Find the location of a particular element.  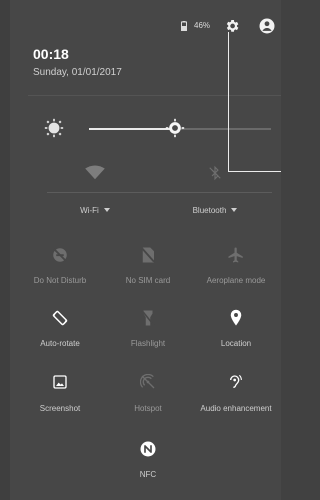

auto-rotate-icon is located at coordinates (60, 318).